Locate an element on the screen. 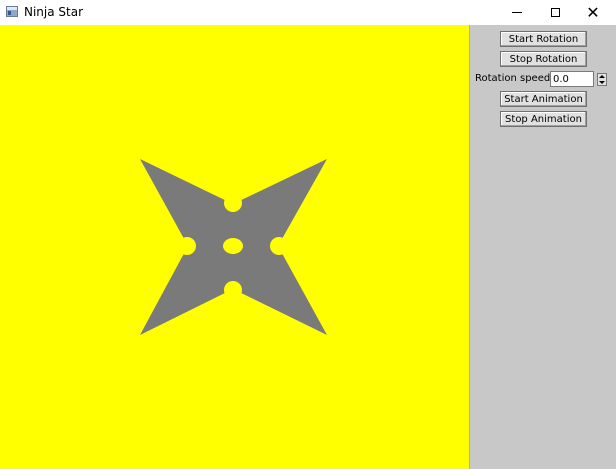 Image resolution: width=616 pixels, height=469 pixels. stop-rotation-button: Stop Rotation is located at coordinates (543, 59).